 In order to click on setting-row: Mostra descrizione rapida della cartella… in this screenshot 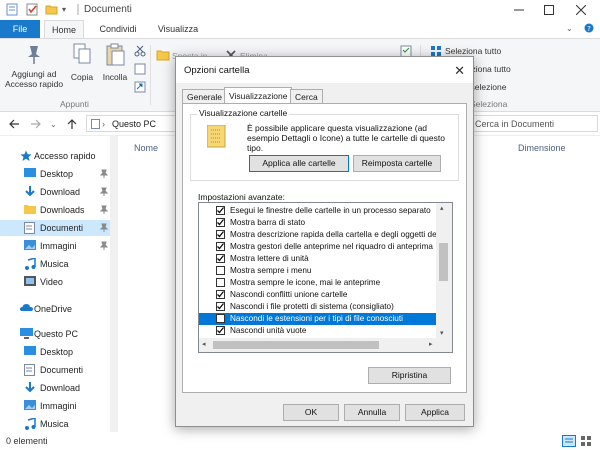, I will do `click(317, 235)`.